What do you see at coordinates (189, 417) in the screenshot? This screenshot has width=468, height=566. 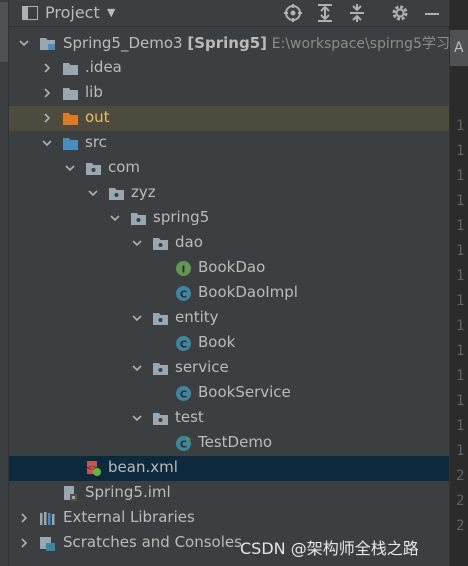 I see `tree-label: test` at bounding box center [189, 417].